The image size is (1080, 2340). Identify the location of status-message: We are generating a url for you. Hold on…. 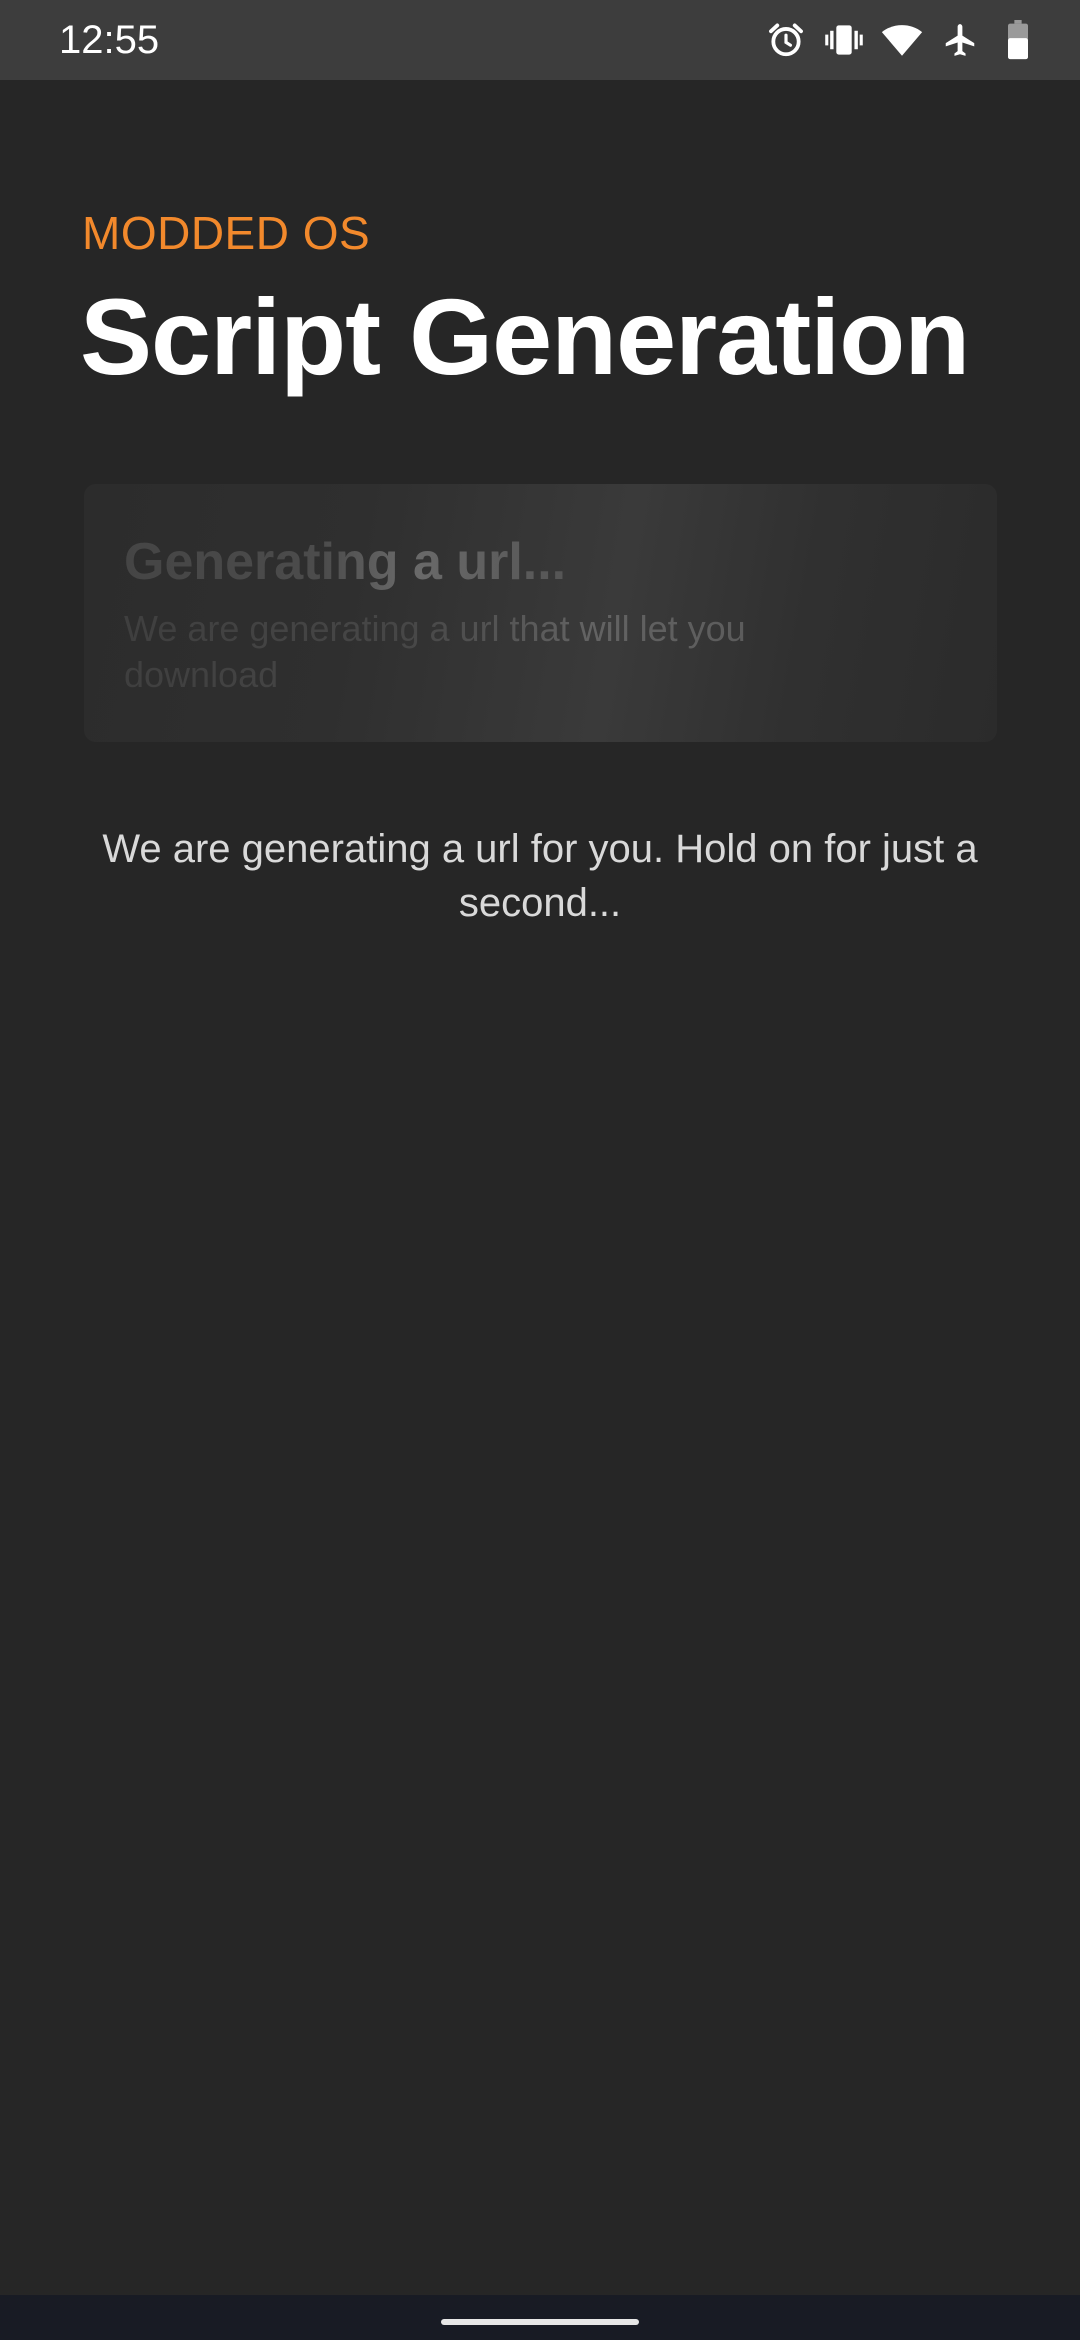
(540, 876).